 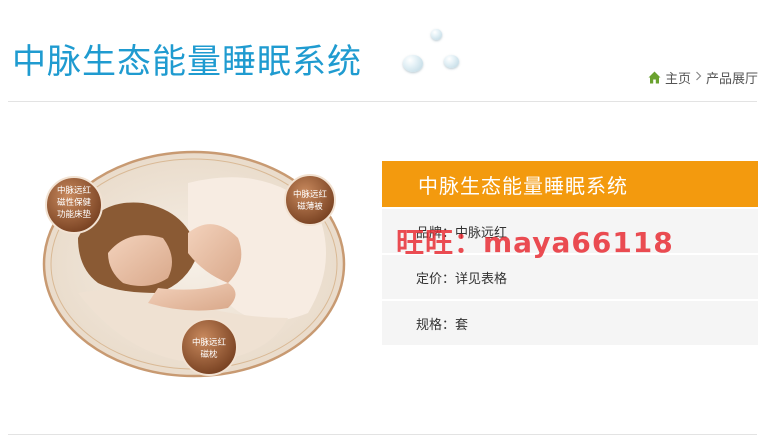 I want to click on watermark-text: 旺旺：maya66118, so click(x=535, y=242).